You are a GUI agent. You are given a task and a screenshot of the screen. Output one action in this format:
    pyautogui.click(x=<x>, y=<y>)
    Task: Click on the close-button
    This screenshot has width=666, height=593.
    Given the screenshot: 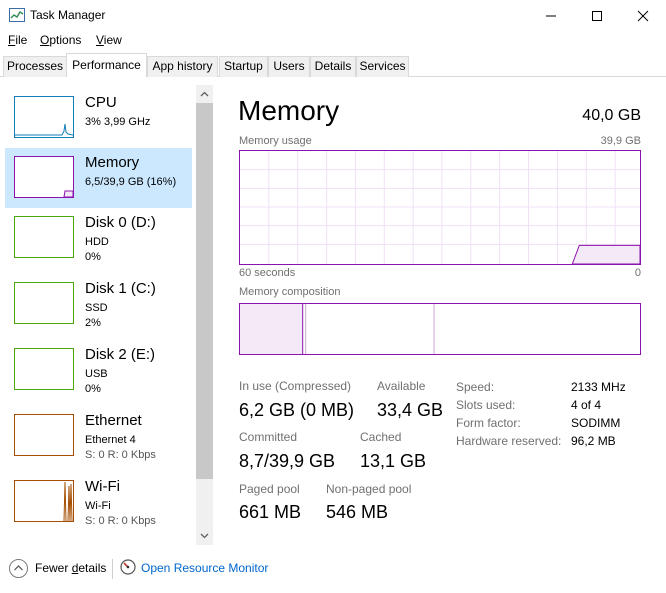 What is the action you would take?
    pyautogui.click(x=643, y=15)
    